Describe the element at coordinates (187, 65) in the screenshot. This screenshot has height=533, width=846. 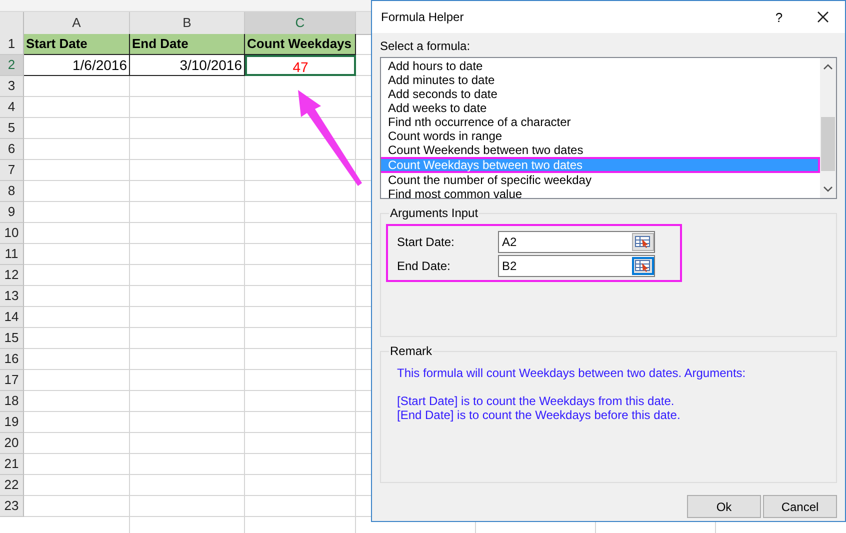
I see `table-cell: 3/10/2016` at that location.